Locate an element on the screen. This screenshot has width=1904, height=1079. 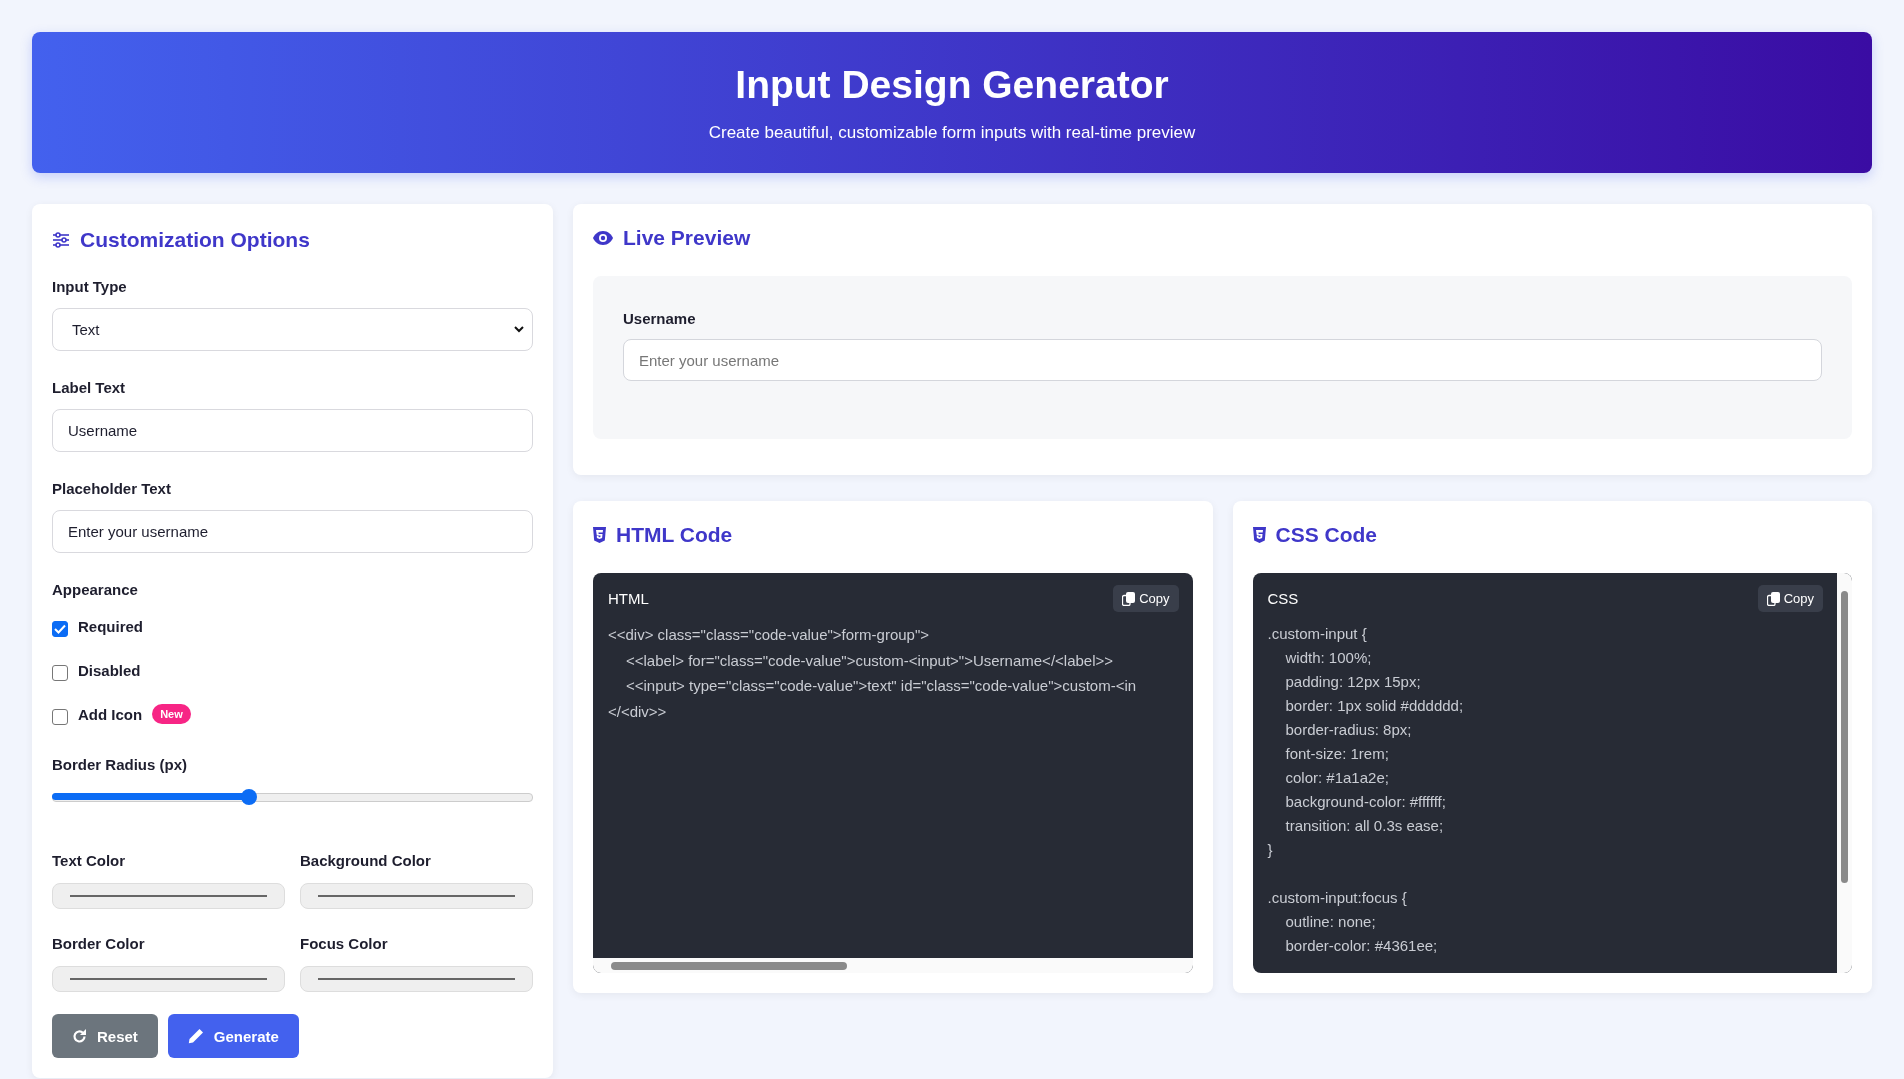
section-title: Live Preview is located at coordinates (687, 238).